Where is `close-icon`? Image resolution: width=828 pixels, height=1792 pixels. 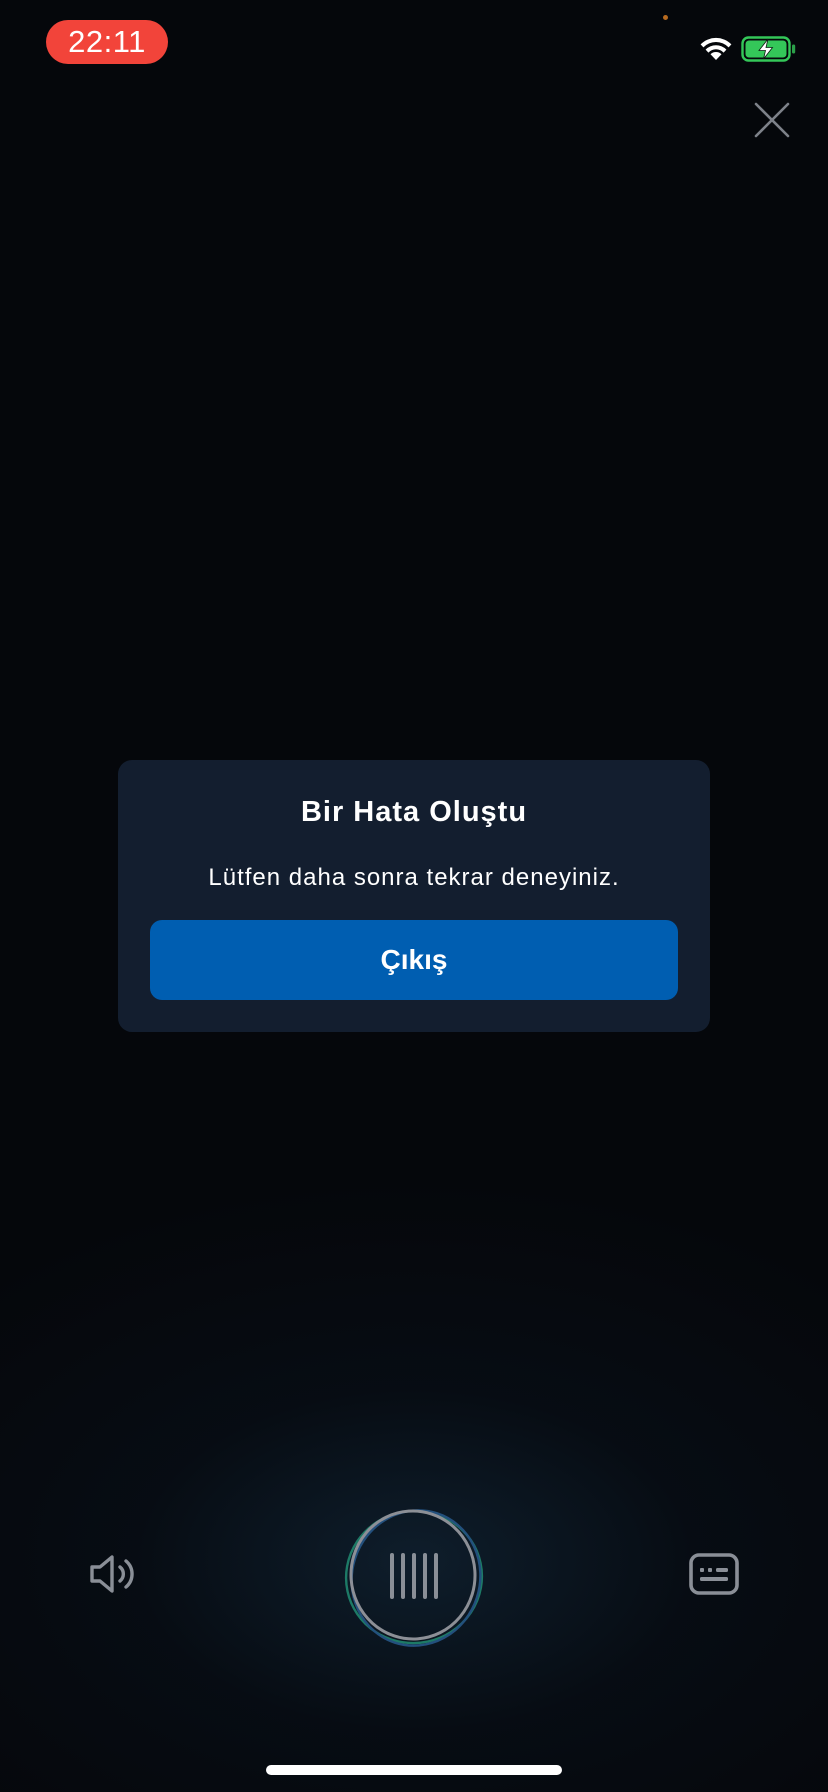 close-icon is located at coordinates (772, 120).